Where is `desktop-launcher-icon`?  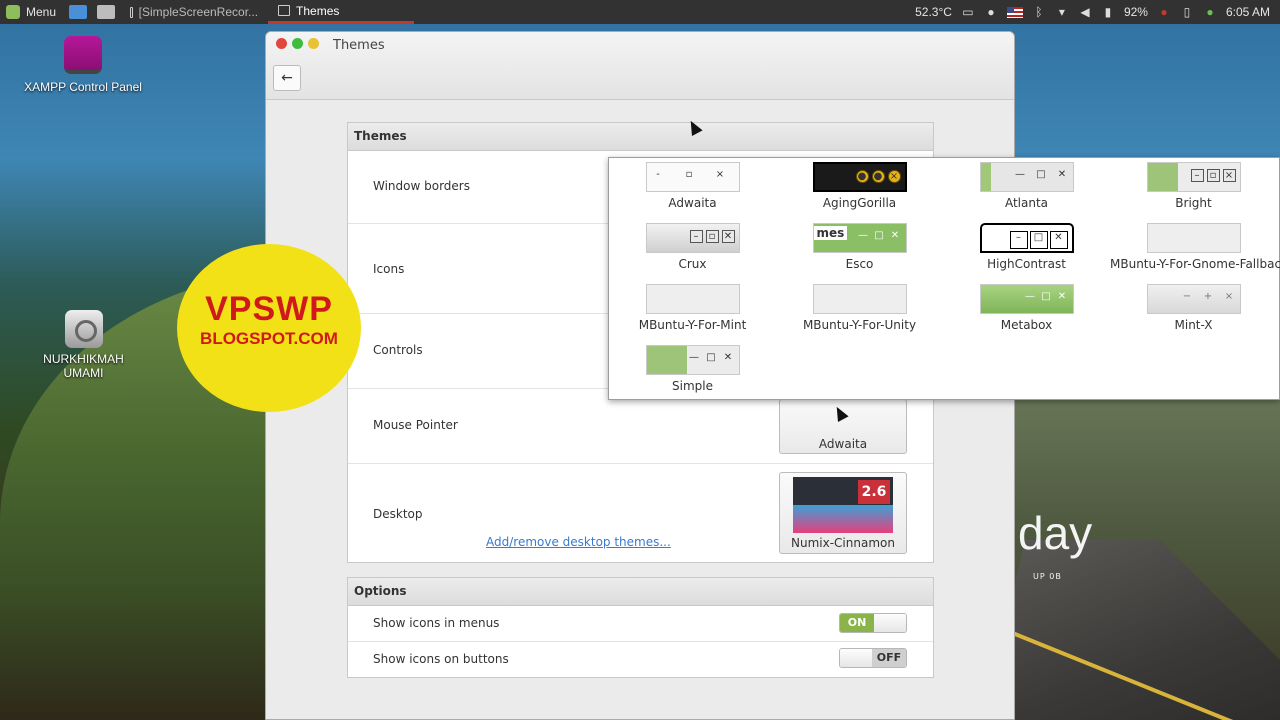
desktop-launcher-icon is located at coordinates (78, 12).